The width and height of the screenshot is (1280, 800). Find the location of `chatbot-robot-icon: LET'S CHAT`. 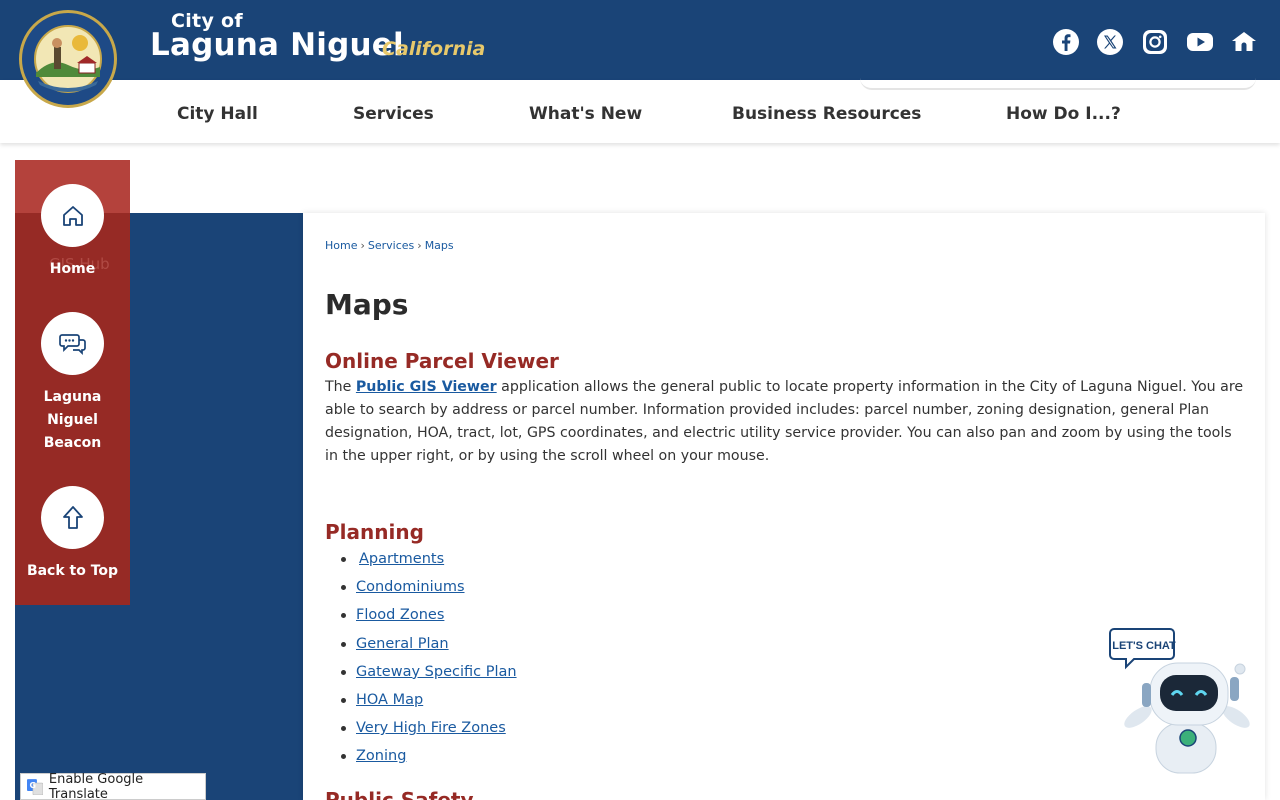

chatbot-robot-icon: LET'S CHAT is located at coordinates (1179, 701).